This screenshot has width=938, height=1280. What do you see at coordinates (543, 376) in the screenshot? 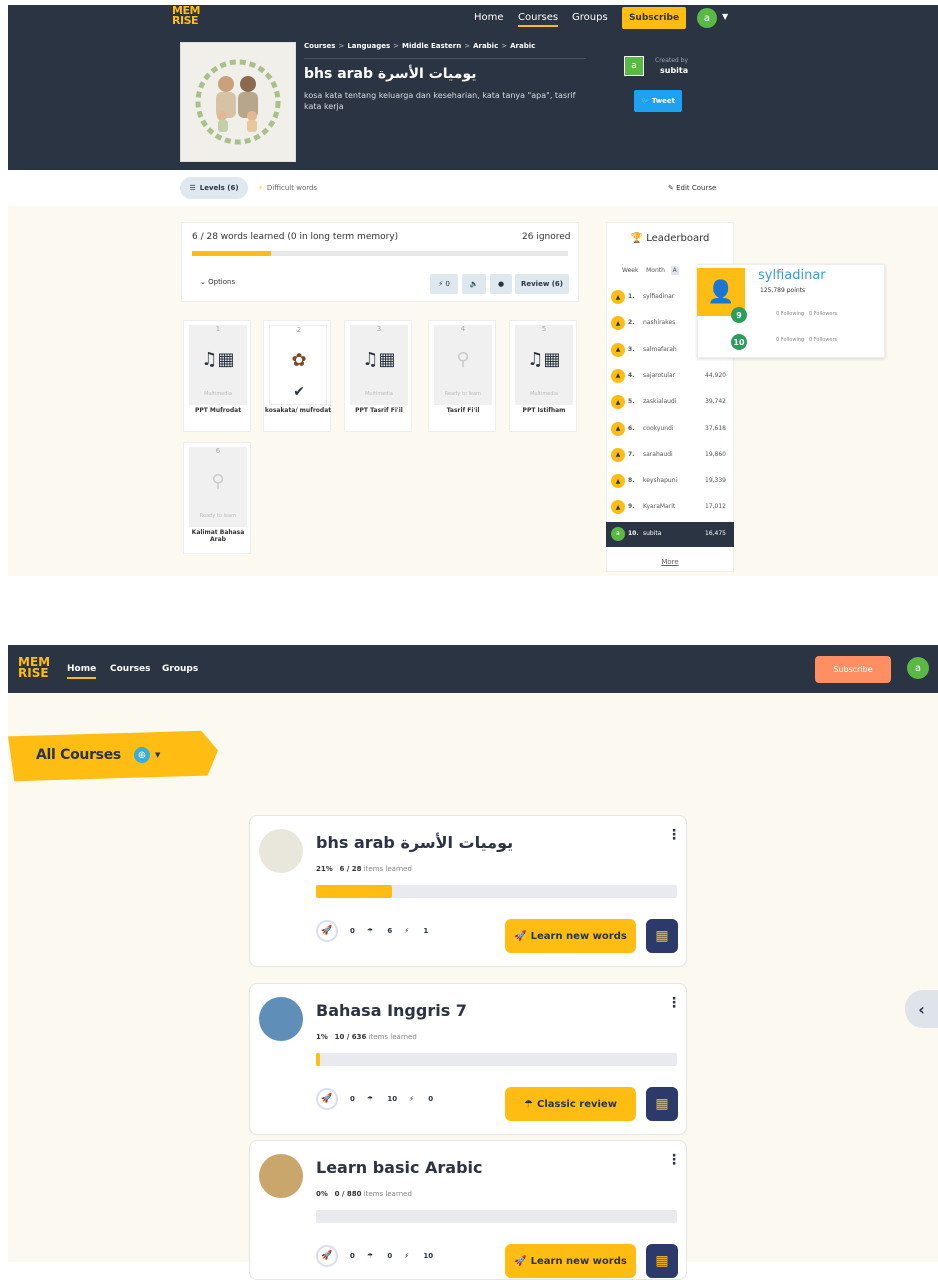
I see `level-card-5: 5 ♫▦ Multimedia PPT Istifham` at bounding box center [543, 376].